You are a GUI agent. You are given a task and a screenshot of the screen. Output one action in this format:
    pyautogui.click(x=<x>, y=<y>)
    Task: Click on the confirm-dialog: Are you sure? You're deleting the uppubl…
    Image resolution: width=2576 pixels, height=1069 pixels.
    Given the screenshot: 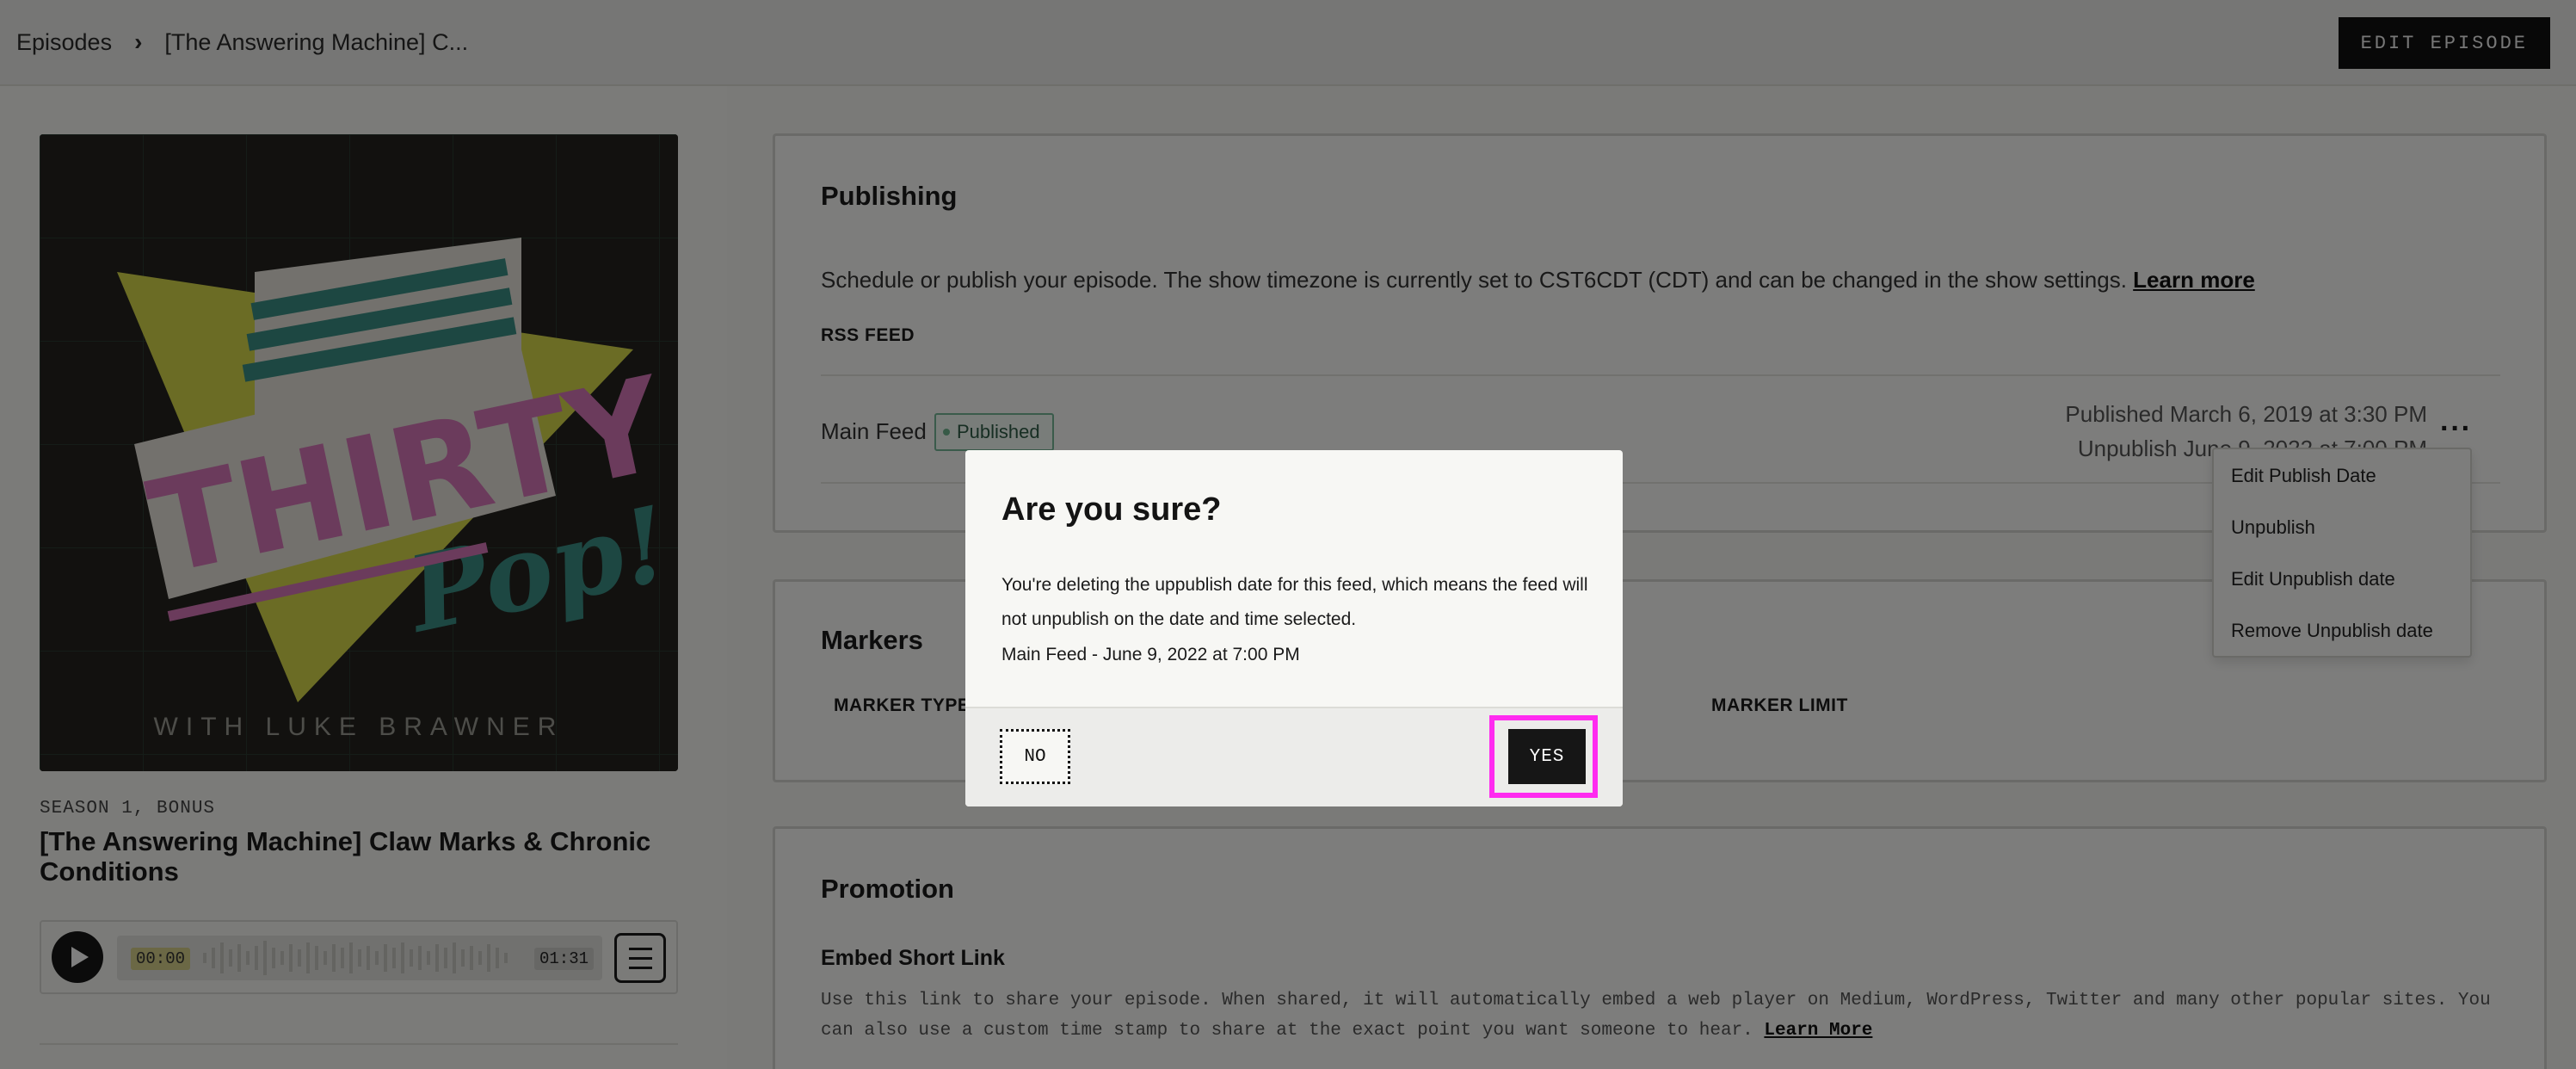 What is the action you would take?
    pyautogui.click(x=1294, y=628)
    